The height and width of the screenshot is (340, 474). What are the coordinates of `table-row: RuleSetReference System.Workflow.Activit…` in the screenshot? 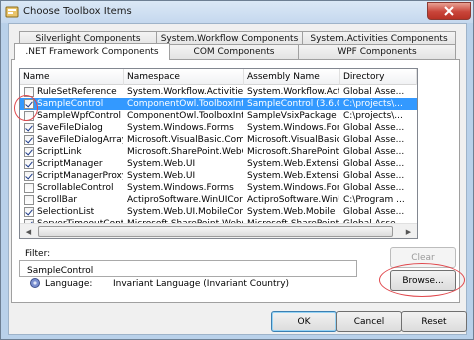 It's located at (218, 92).